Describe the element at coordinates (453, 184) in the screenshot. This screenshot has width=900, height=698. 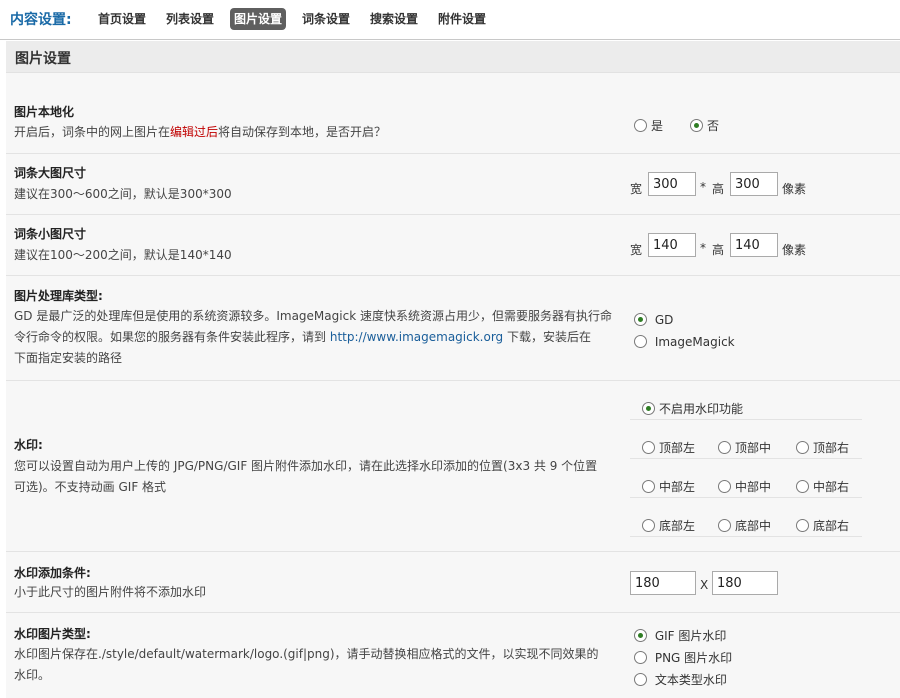
I see `row-big-image-size: 词条大图尺寸 建议在300～600之间，默认是300*300 宽 * 高 像素` at that location.